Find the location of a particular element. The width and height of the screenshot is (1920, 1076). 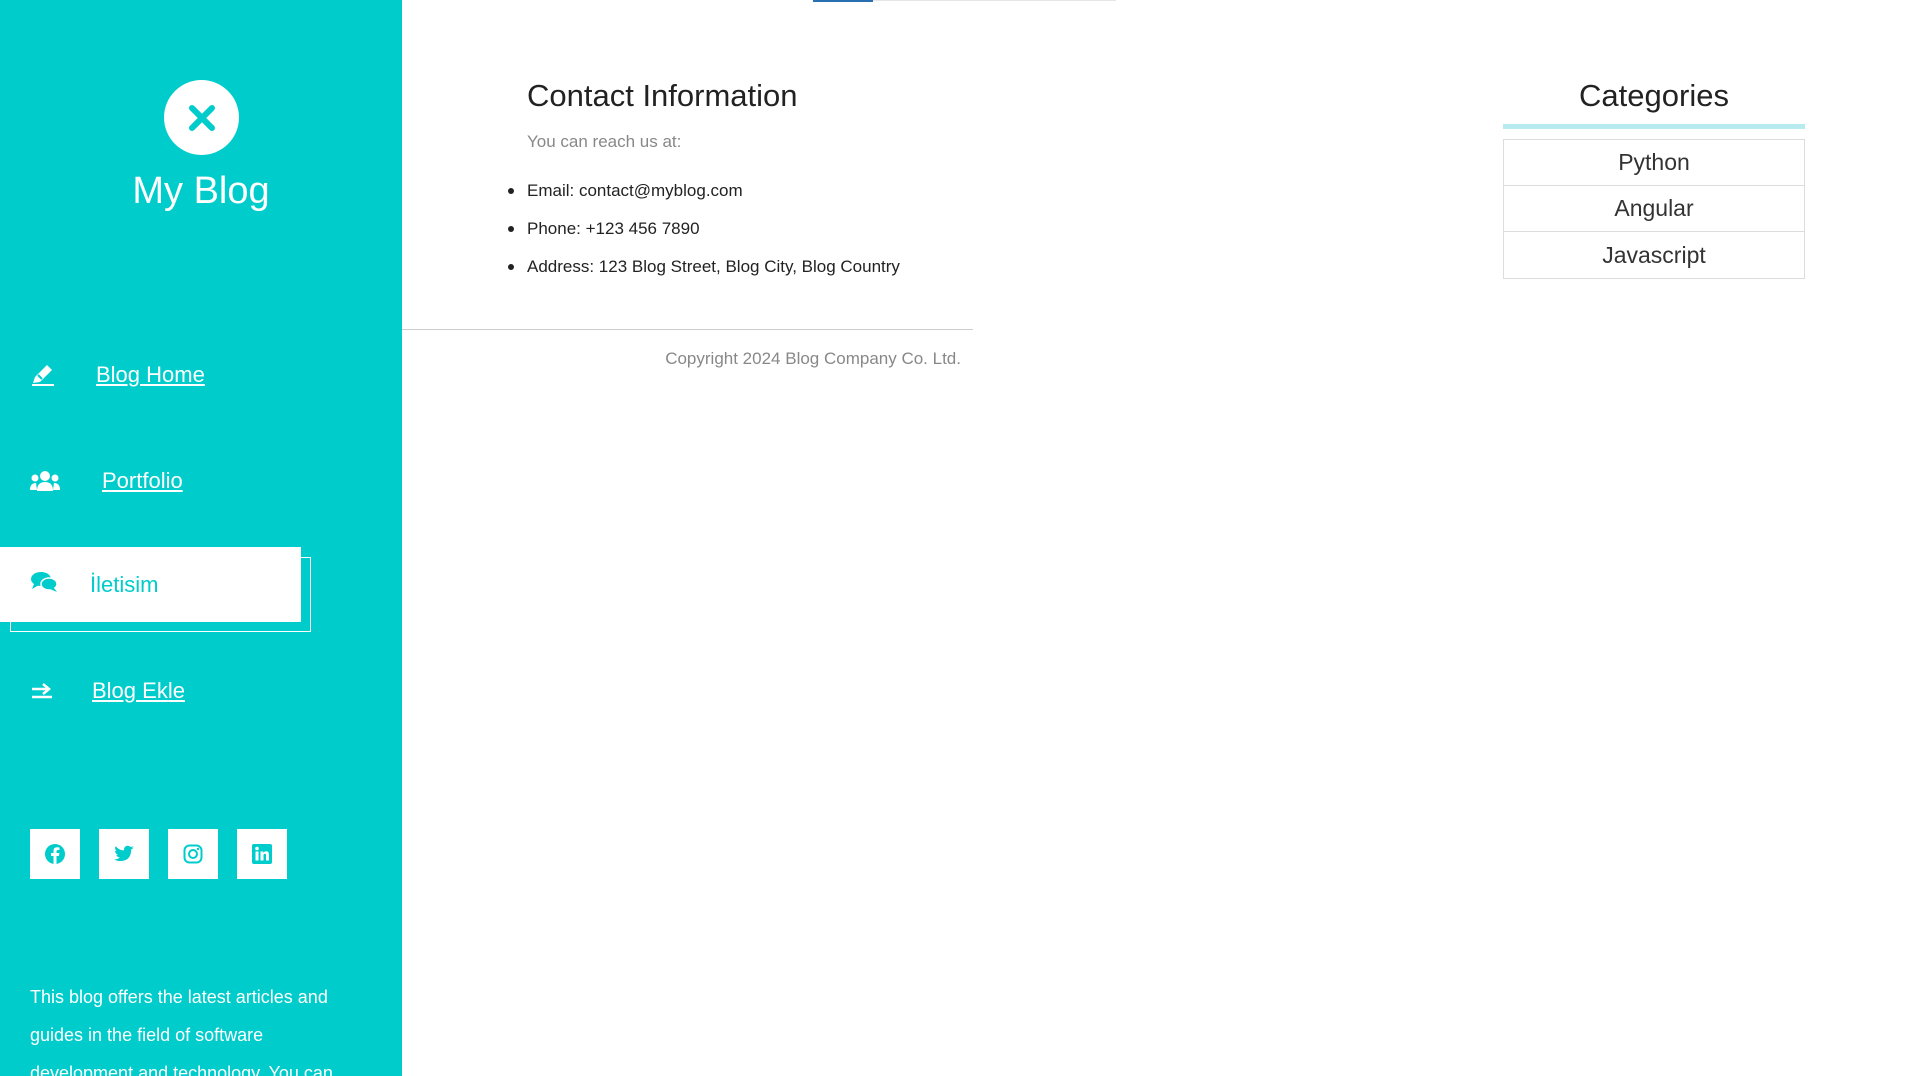

arrow-right-icon is located at coordinates (47, 691).